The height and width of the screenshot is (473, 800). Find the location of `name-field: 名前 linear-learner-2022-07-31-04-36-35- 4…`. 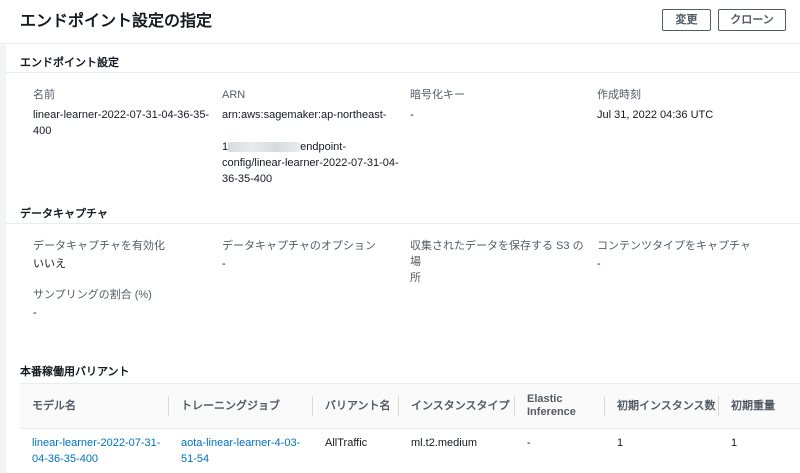

name-field: 名前 linear-learner-2022-07-31-04-36-35- 4… is located at coordinates (123, 113).